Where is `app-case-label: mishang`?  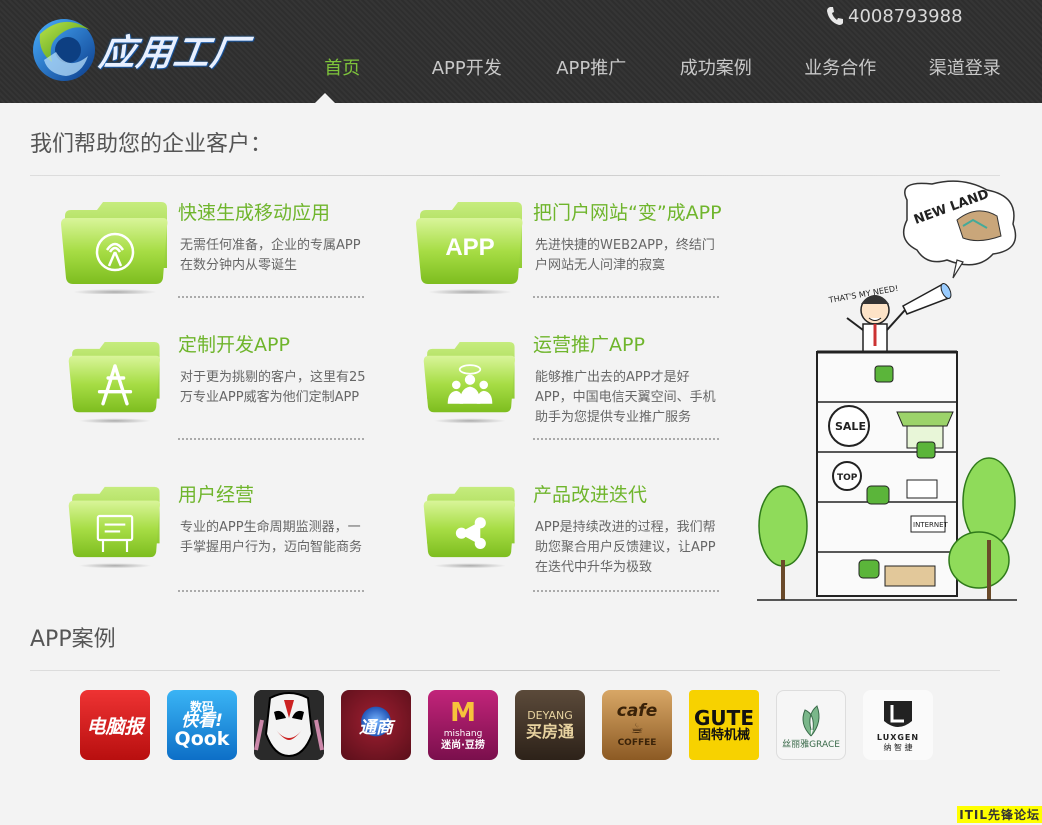
app-case-label: mishang is located at coordinates (463, 734).